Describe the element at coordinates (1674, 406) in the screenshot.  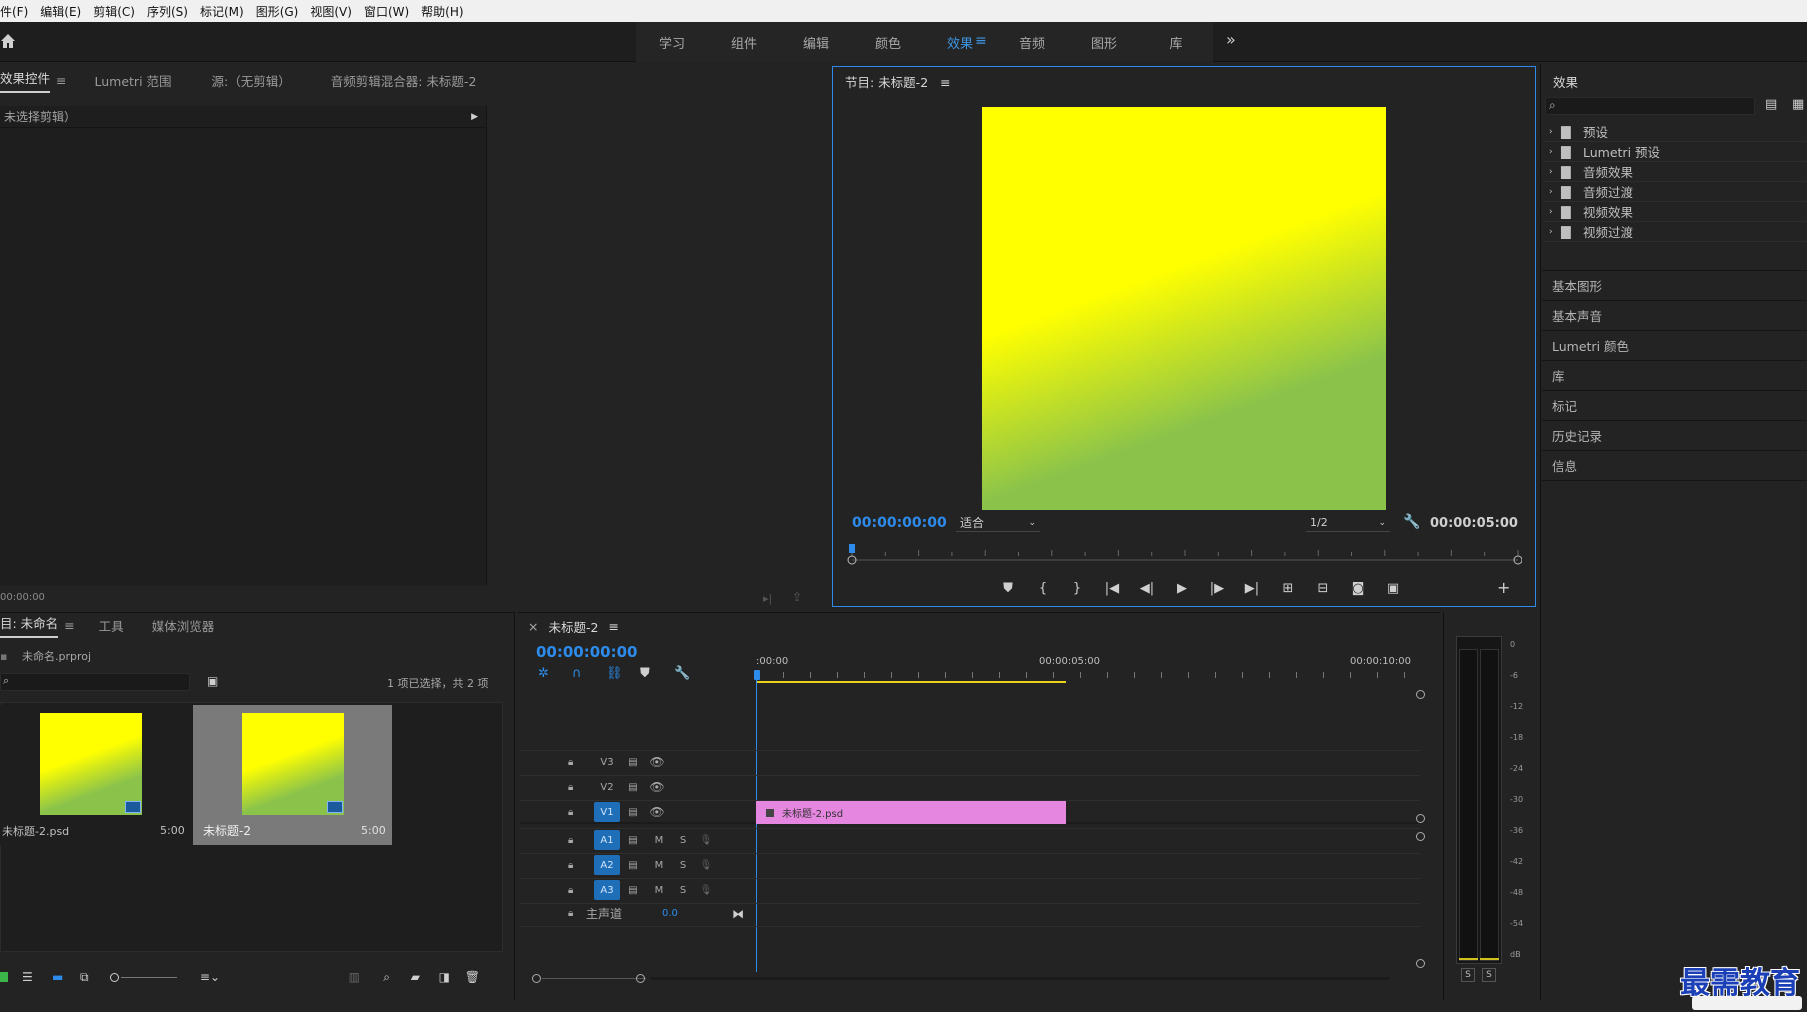
I see `section-markers: 标记` at that location.